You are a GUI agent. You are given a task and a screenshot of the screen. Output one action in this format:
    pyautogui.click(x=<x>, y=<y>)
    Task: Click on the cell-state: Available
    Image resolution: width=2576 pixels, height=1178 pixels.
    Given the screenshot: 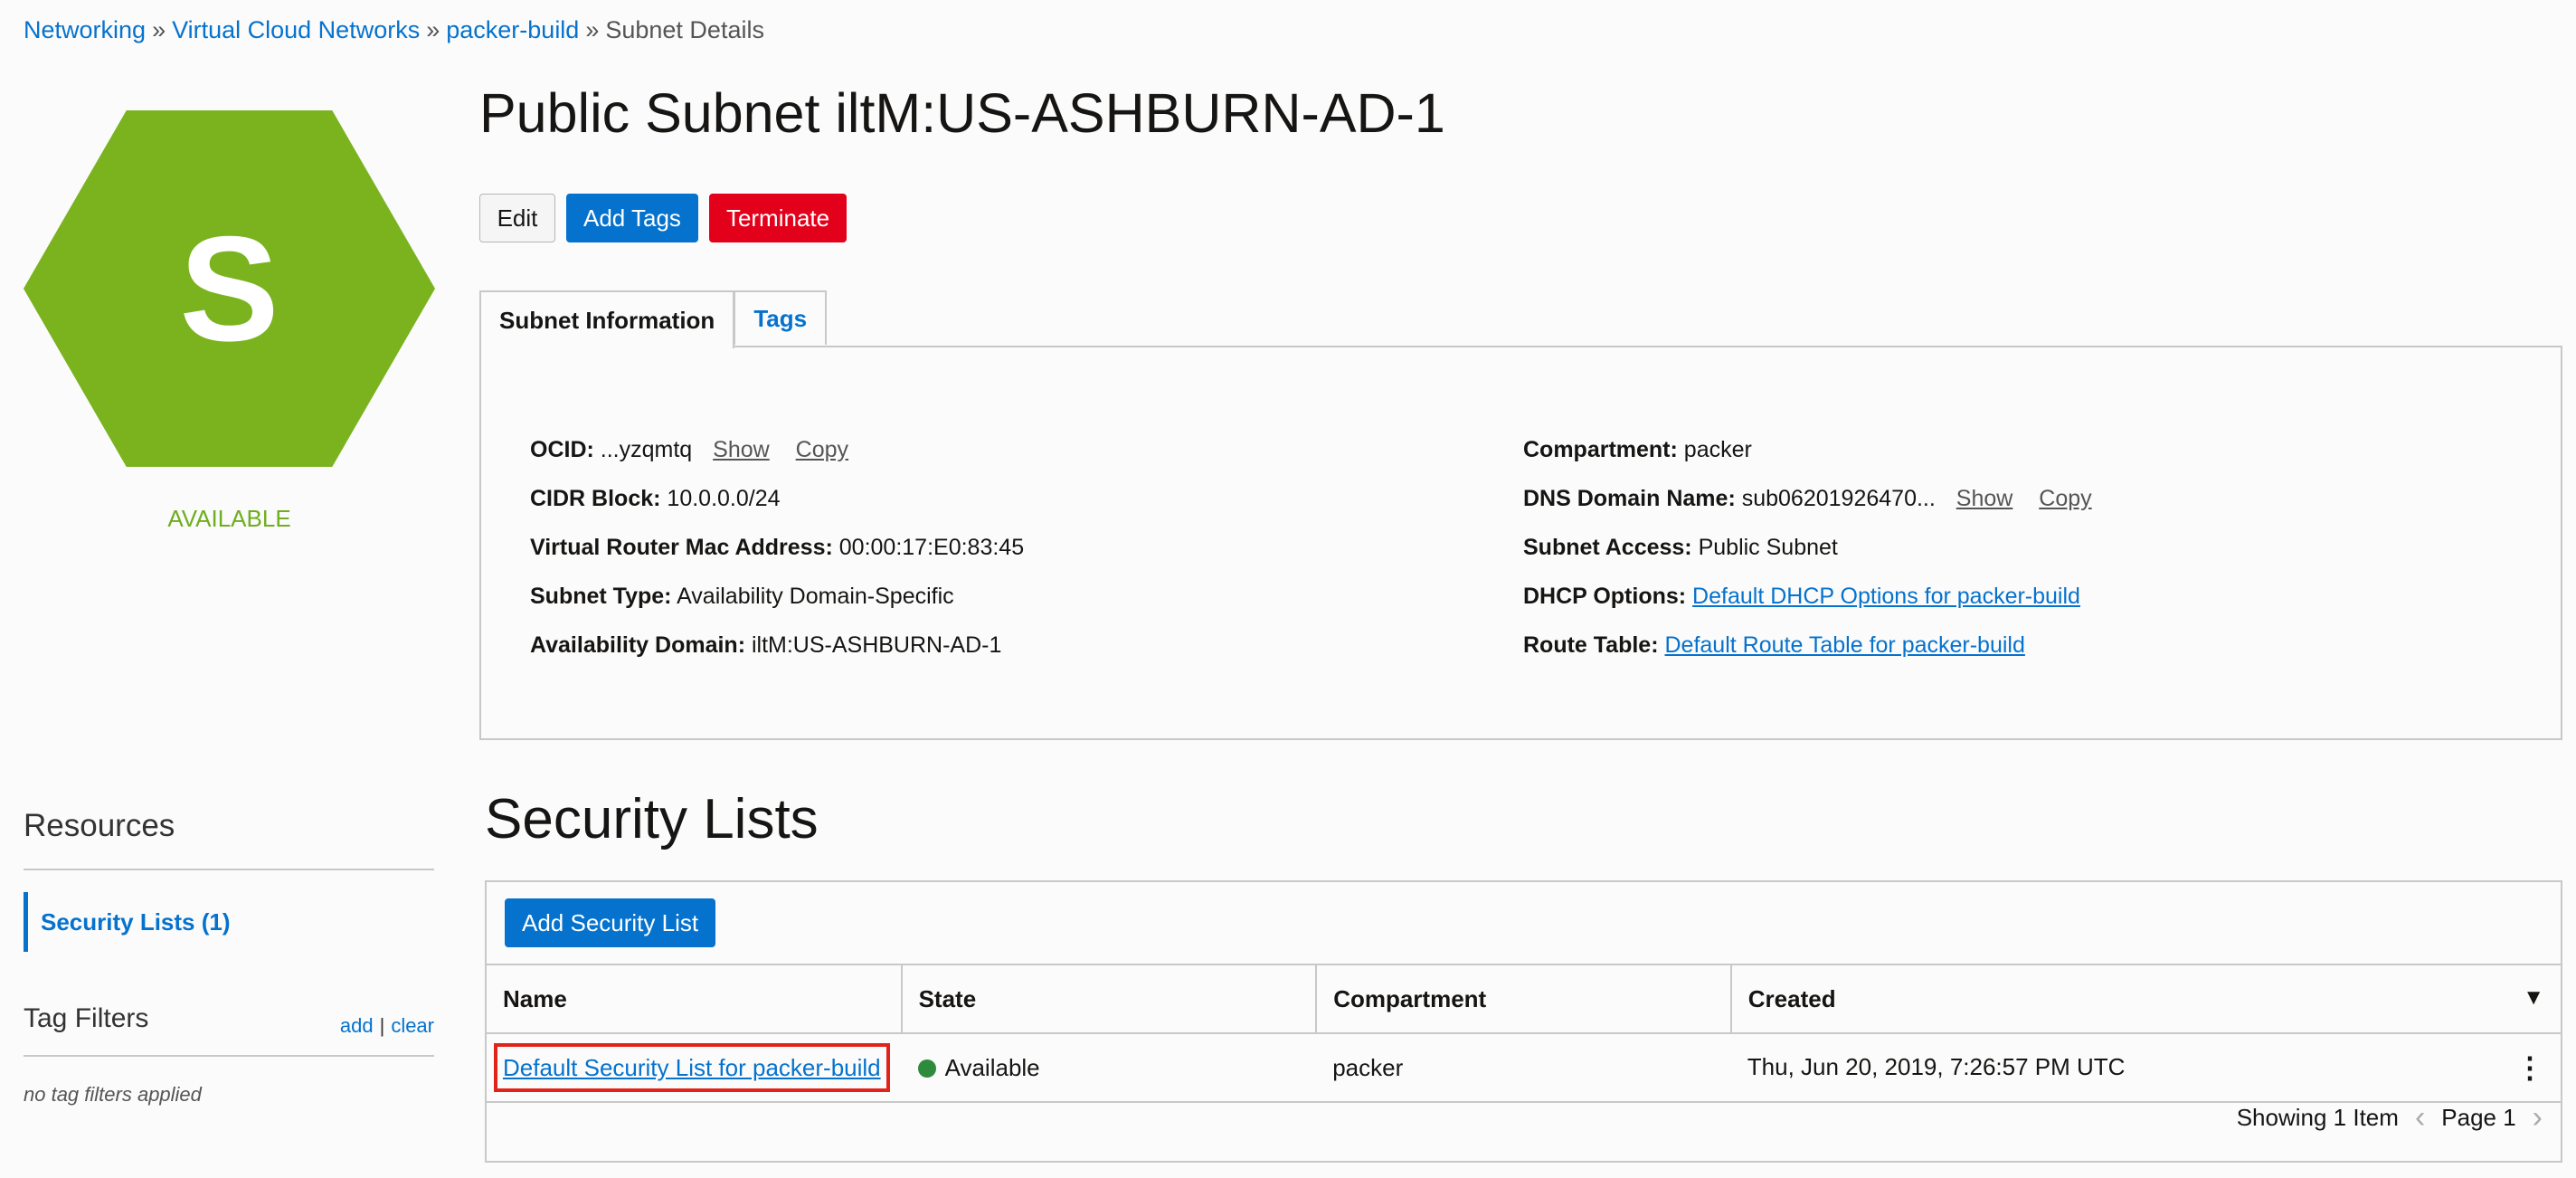 What is the action you would take?
    pyautogui.click(x=1109, y=1067)
    